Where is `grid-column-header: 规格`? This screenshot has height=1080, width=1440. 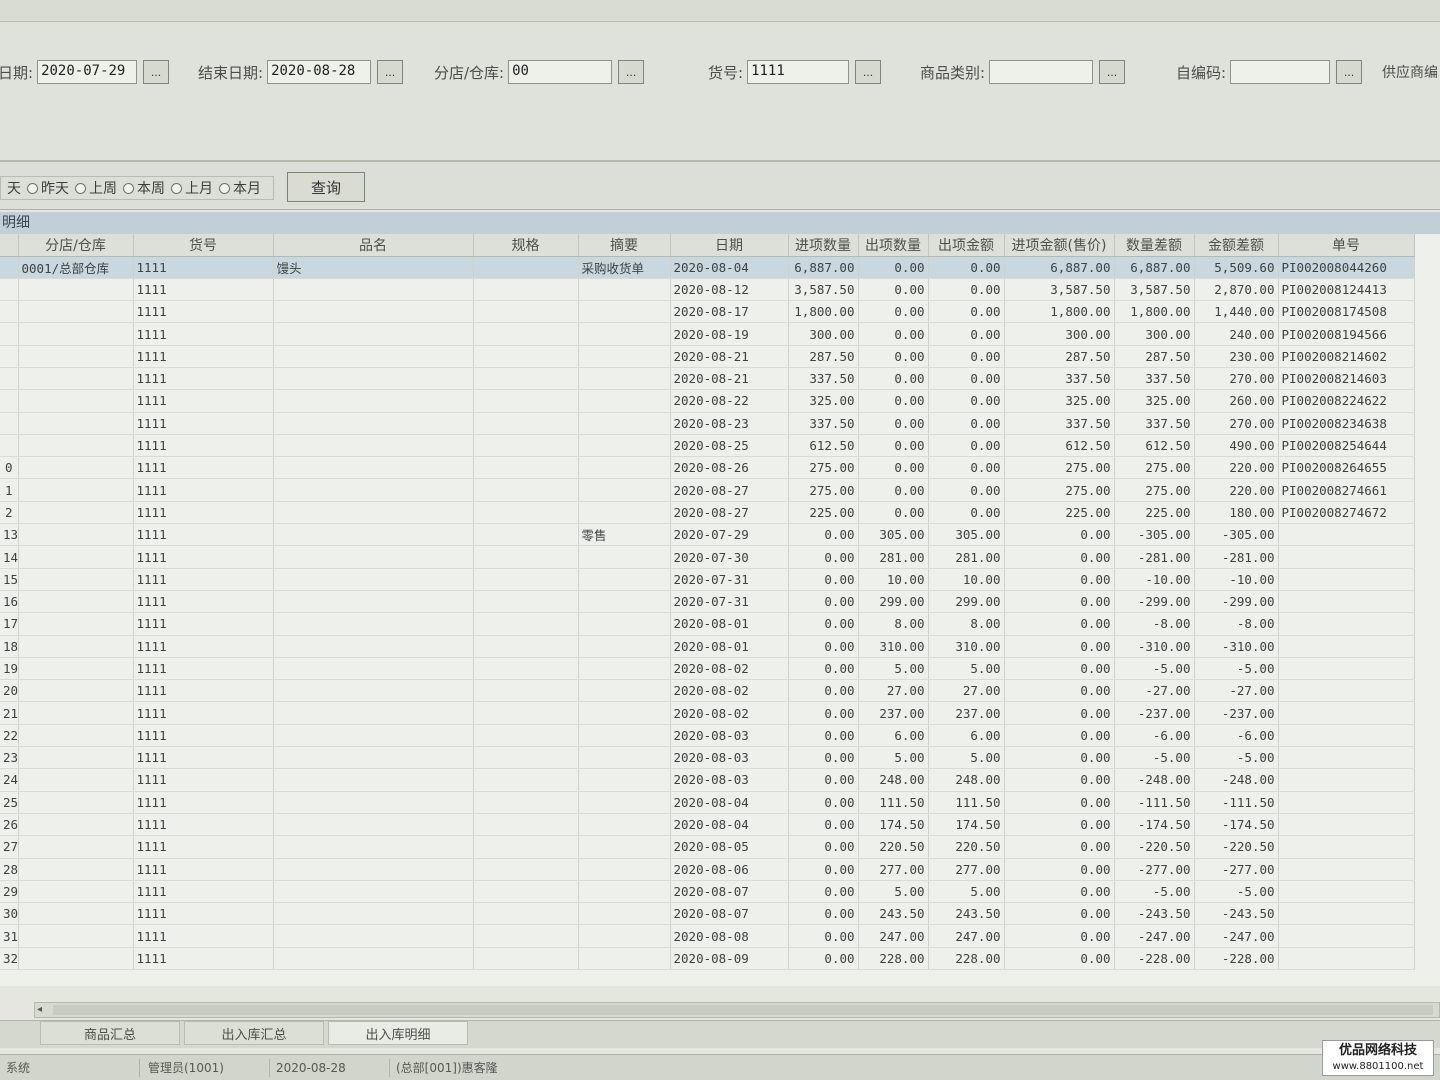
grid-column-header: 规格 is located at coordinates (526, 245).